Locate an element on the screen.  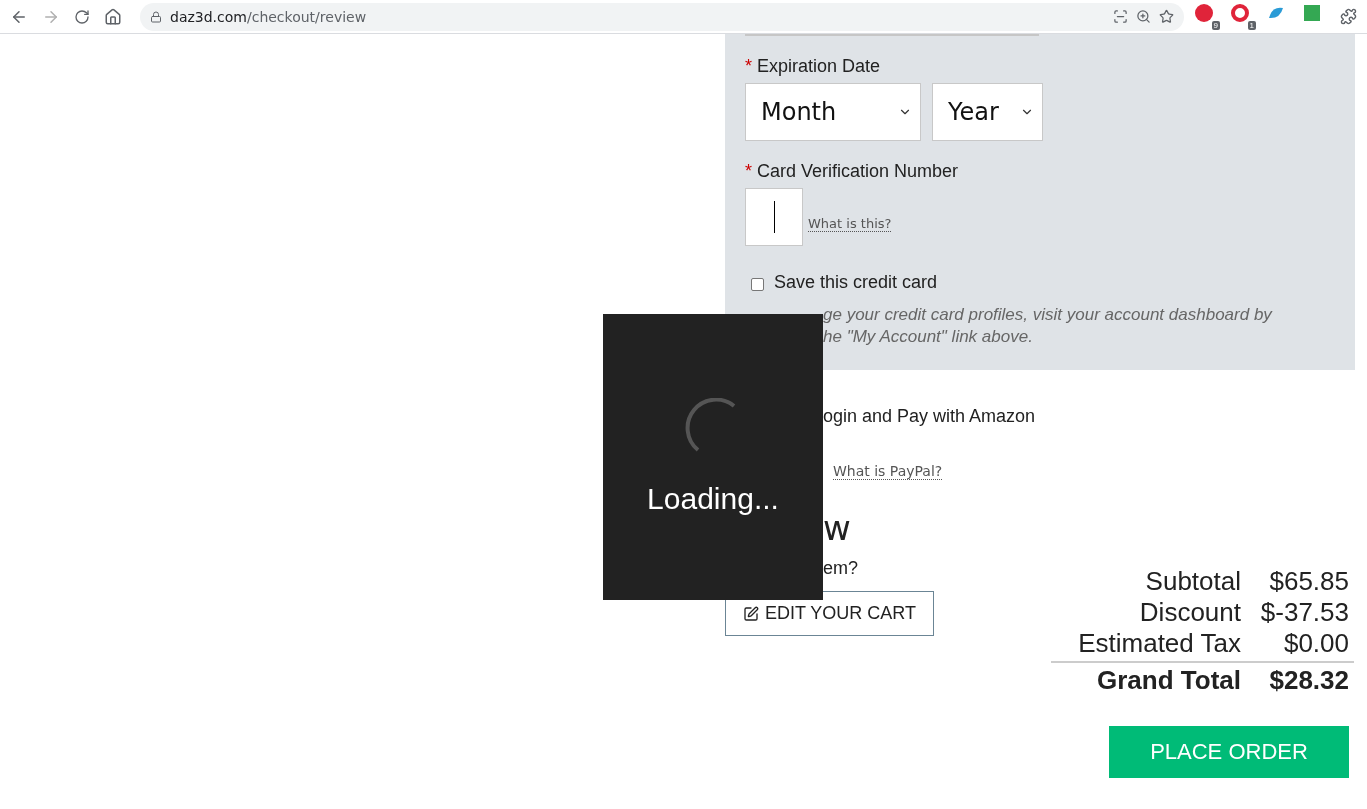
field-label: Expiration Date is located at coordinates (819, 66).